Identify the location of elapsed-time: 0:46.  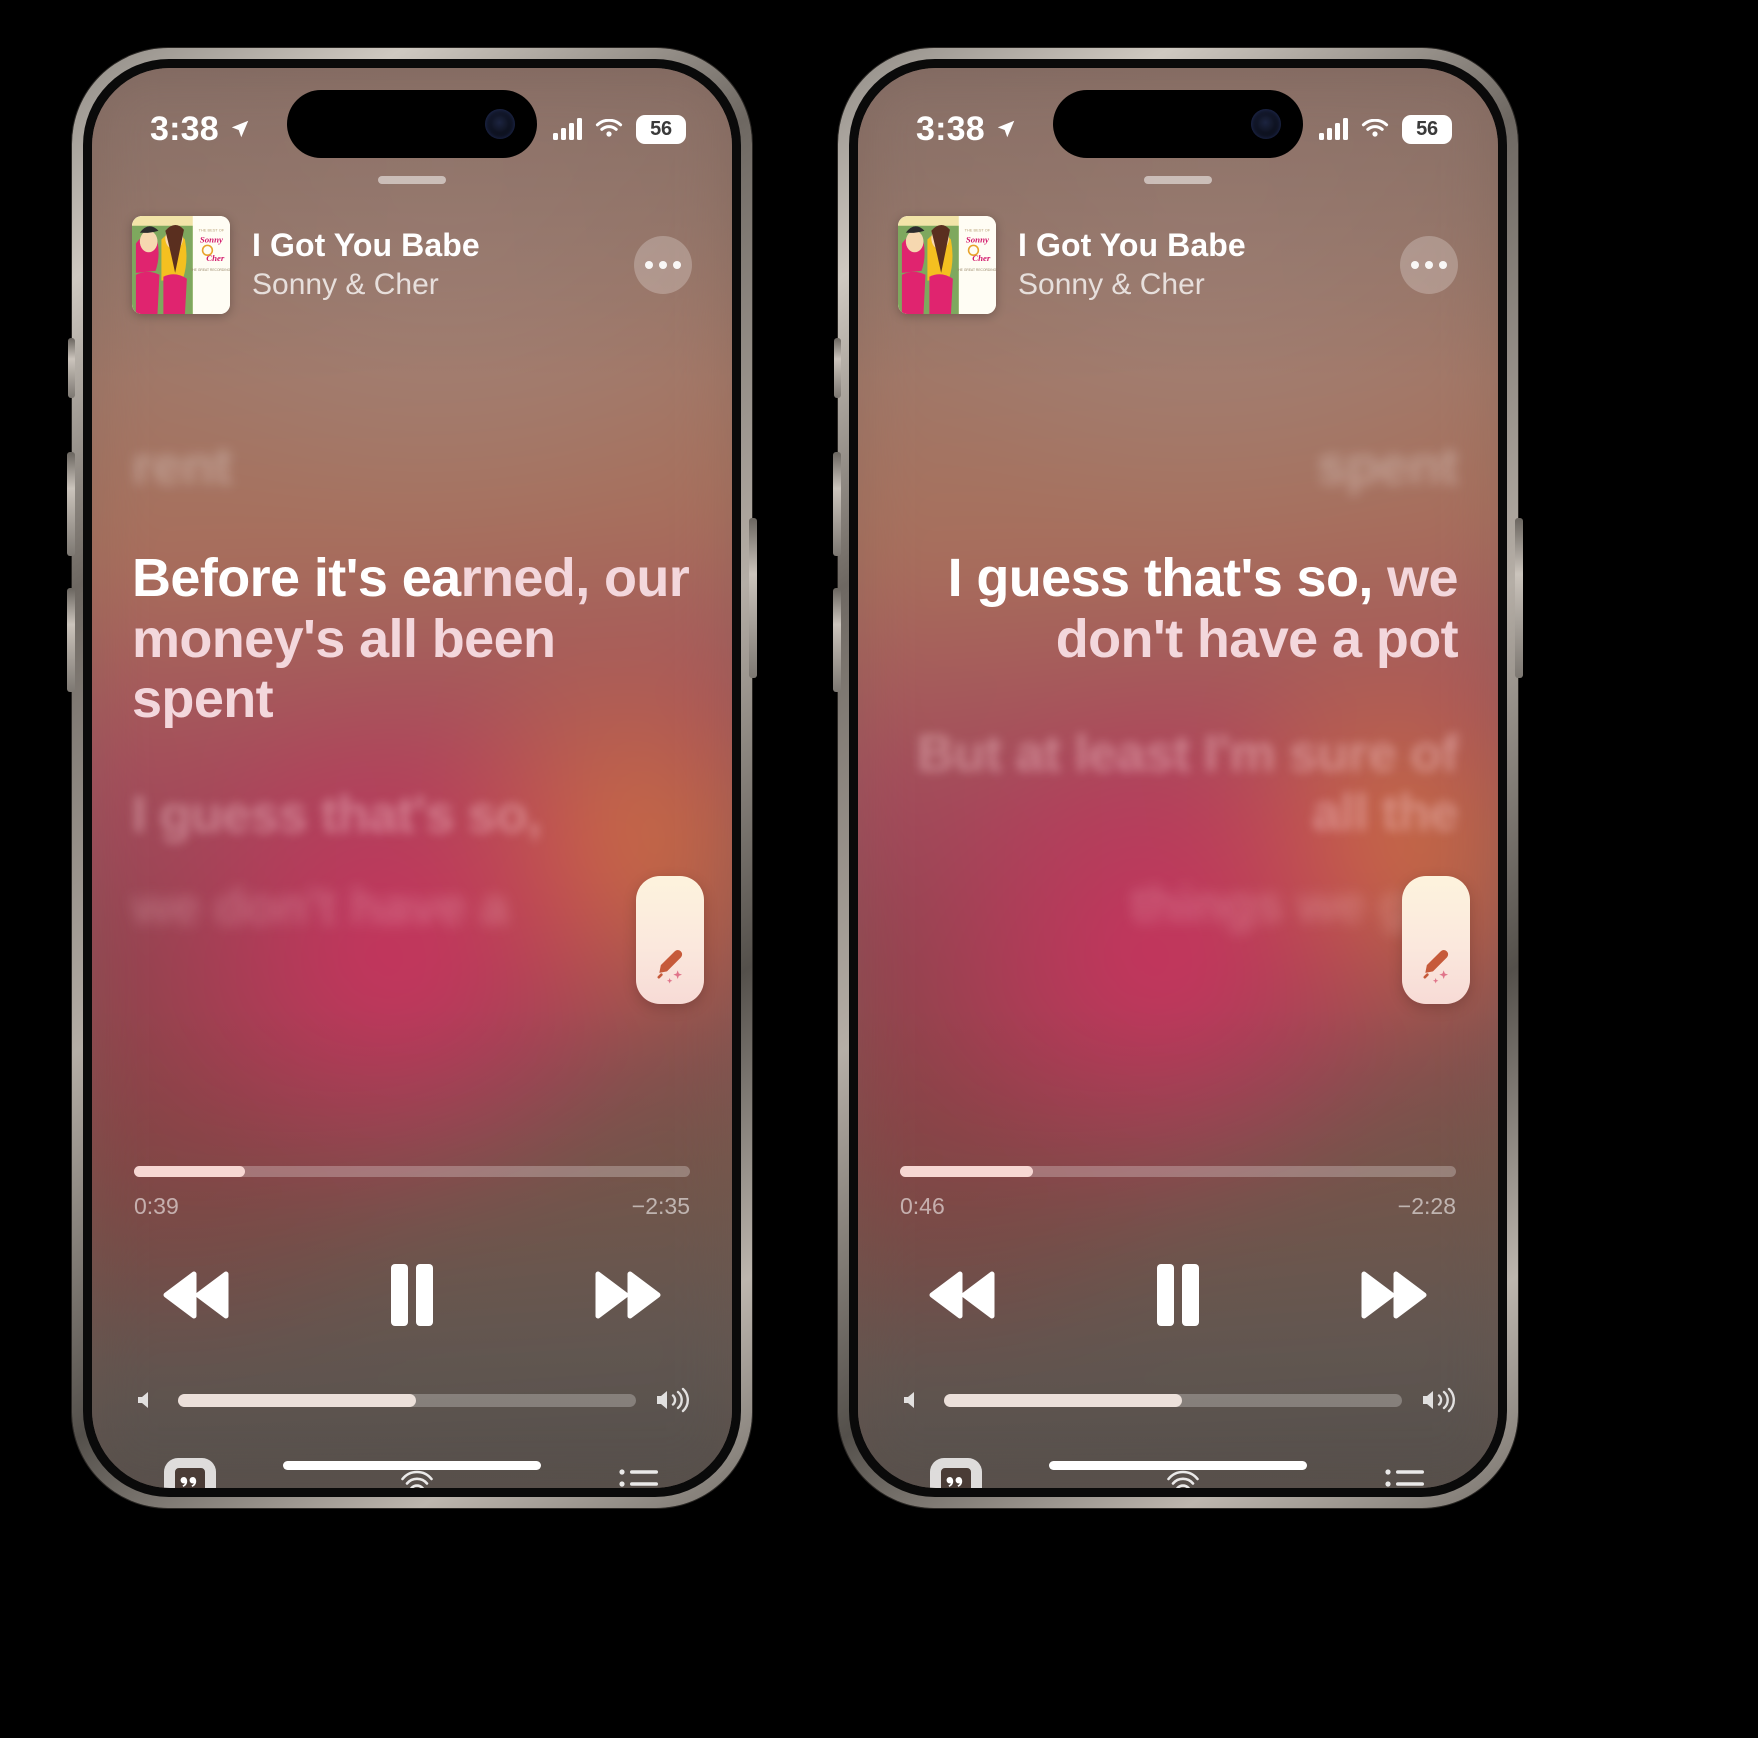
(922, 1206).